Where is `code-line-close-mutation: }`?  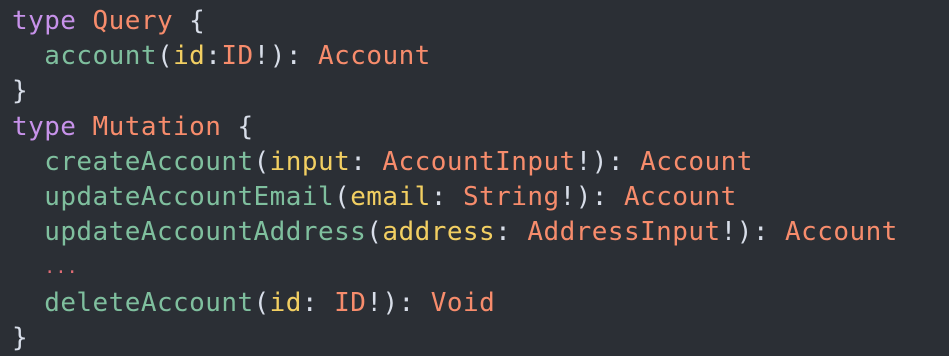 code-line-close-mutation: } is located at coordinates (480, 338).